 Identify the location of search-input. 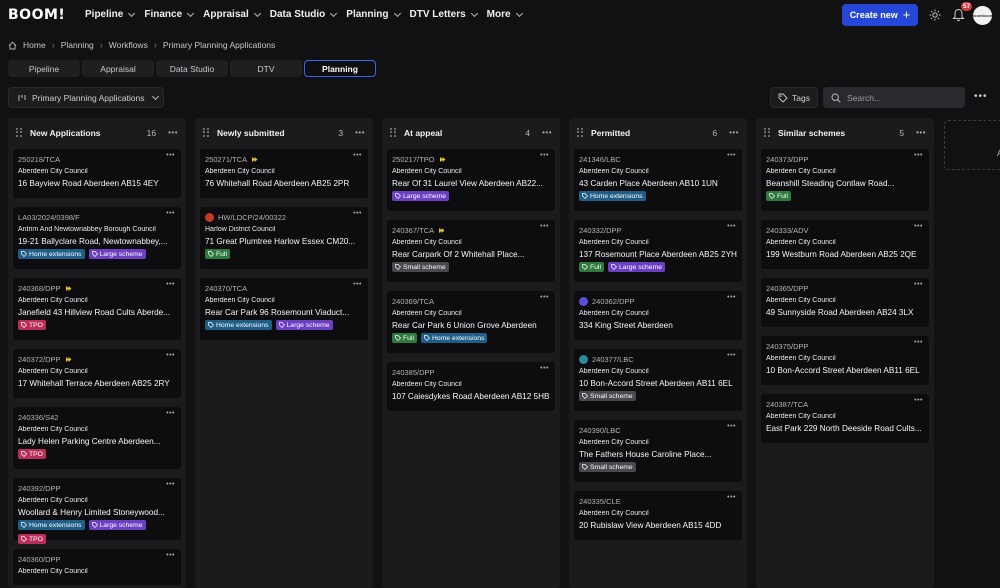
(902, 97).